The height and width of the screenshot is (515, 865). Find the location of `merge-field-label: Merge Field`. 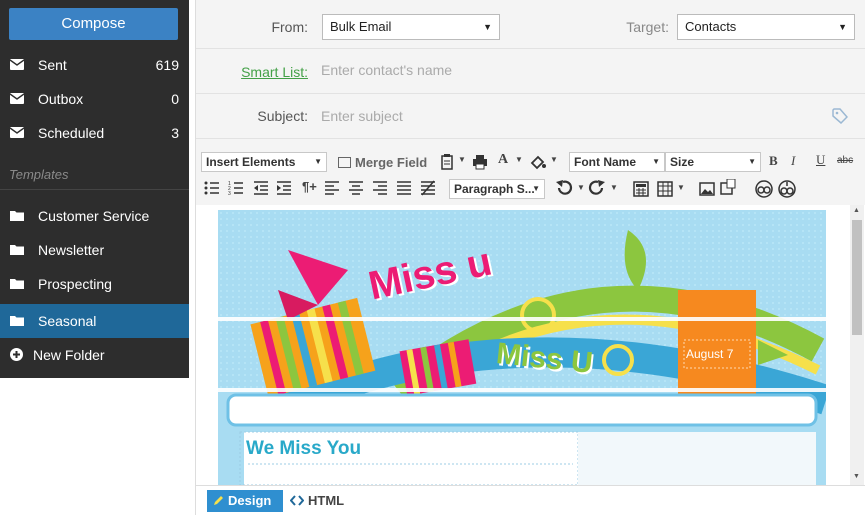

merge-field-label: Merge Field is located at coordinates (391, 162).